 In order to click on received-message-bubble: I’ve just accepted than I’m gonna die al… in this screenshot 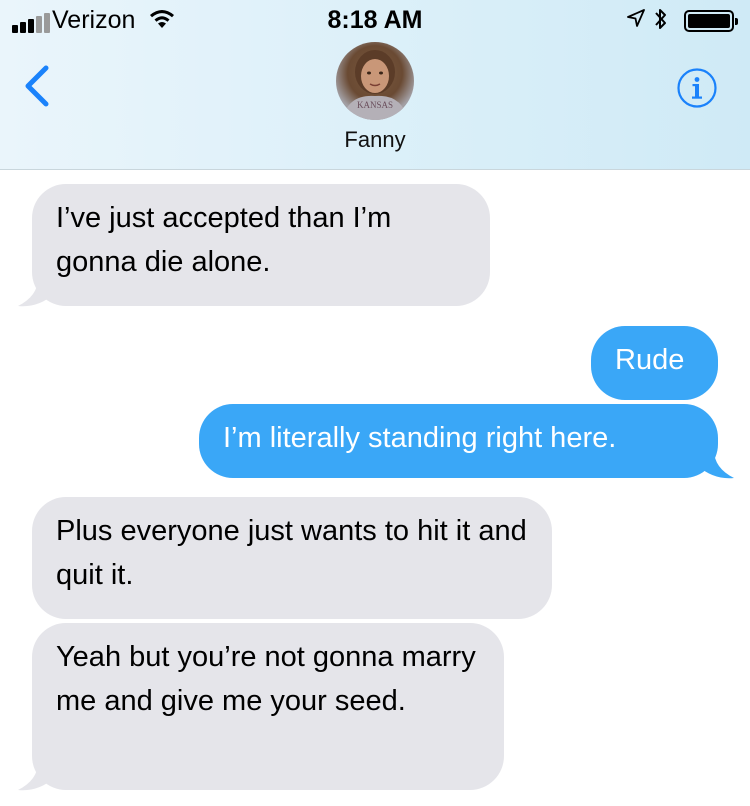, I will do `click(261, 245)`.